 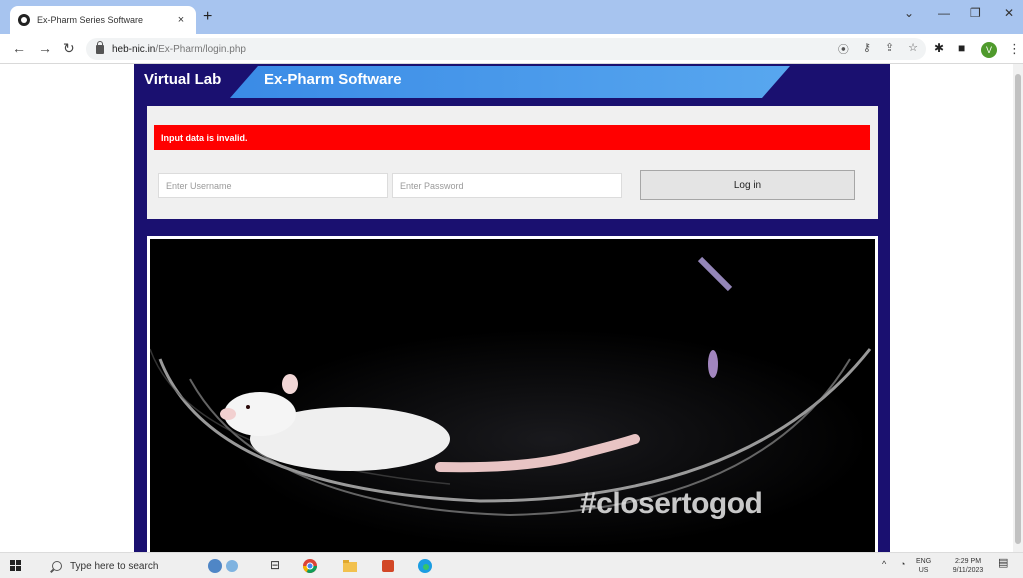 I want to click on tab-close-icon: ×, so click(x=181, y=20).